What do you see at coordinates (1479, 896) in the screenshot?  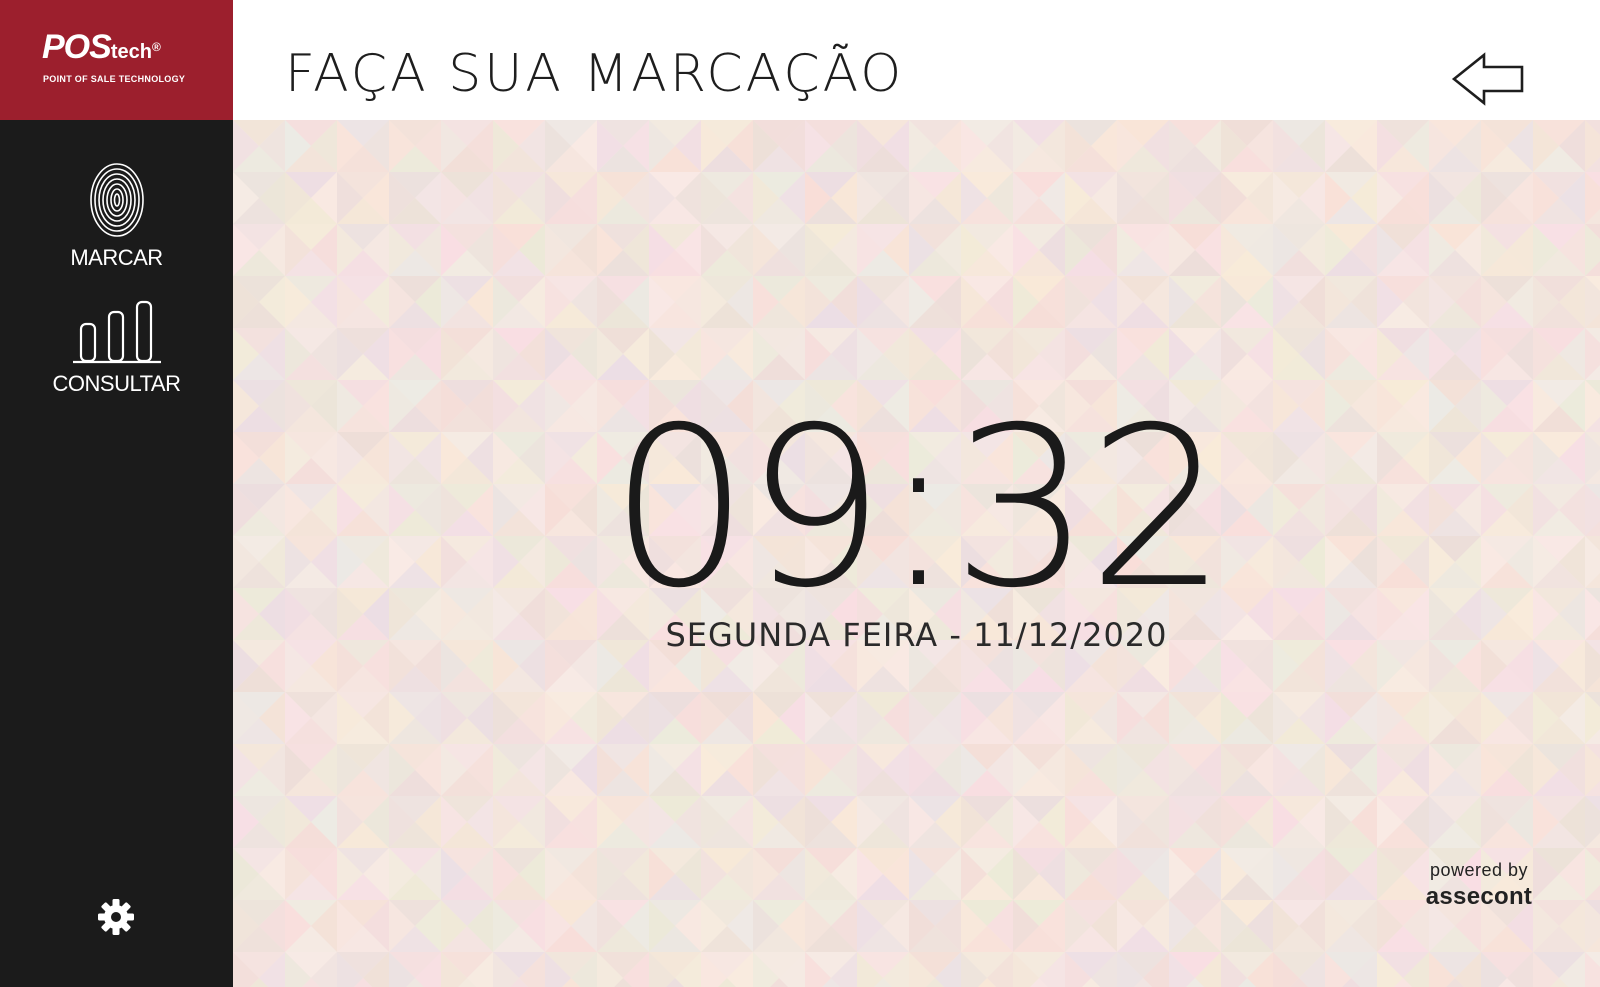 I see `powered-by-company: assecont` at bounding box center [1479, 896].